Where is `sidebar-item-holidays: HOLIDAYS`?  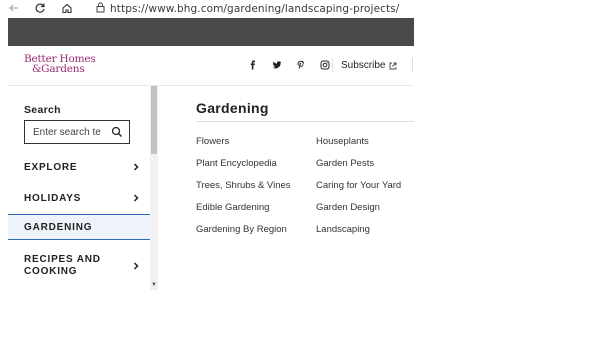 sidebar-item-holidays: HOLIDAYS is located at coordinates (79, 198).